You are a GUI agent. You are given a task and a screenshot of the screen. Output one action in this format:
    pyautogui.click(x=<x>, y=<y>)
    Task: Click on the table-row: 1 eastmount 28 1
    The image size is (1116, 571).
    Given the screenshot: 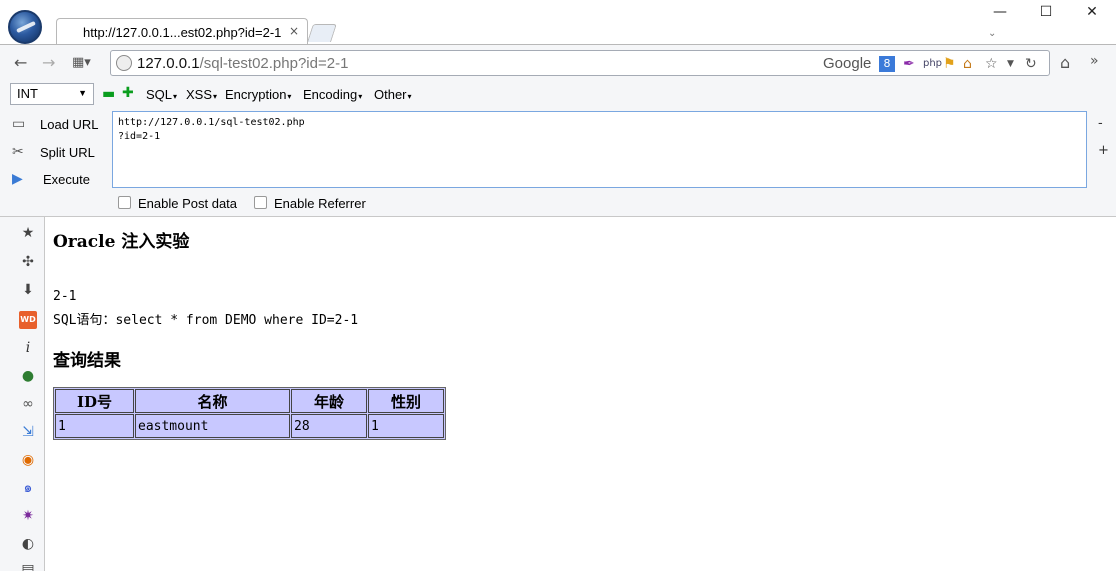 What is the action you would take?
    pyautogui.click(x=249, y=426)
    